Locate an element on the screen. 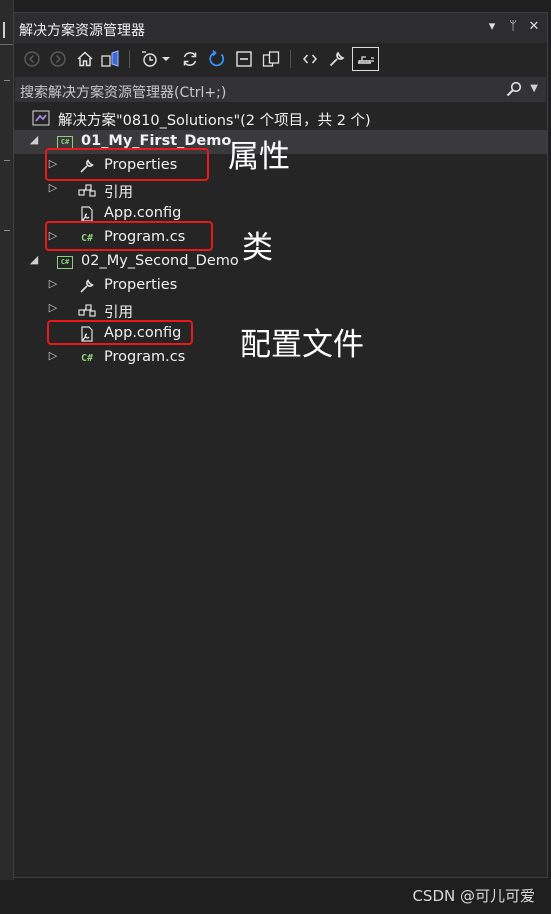 This screenshot has width=551, height=914. sync-icon is located at coordinates (190, 59).